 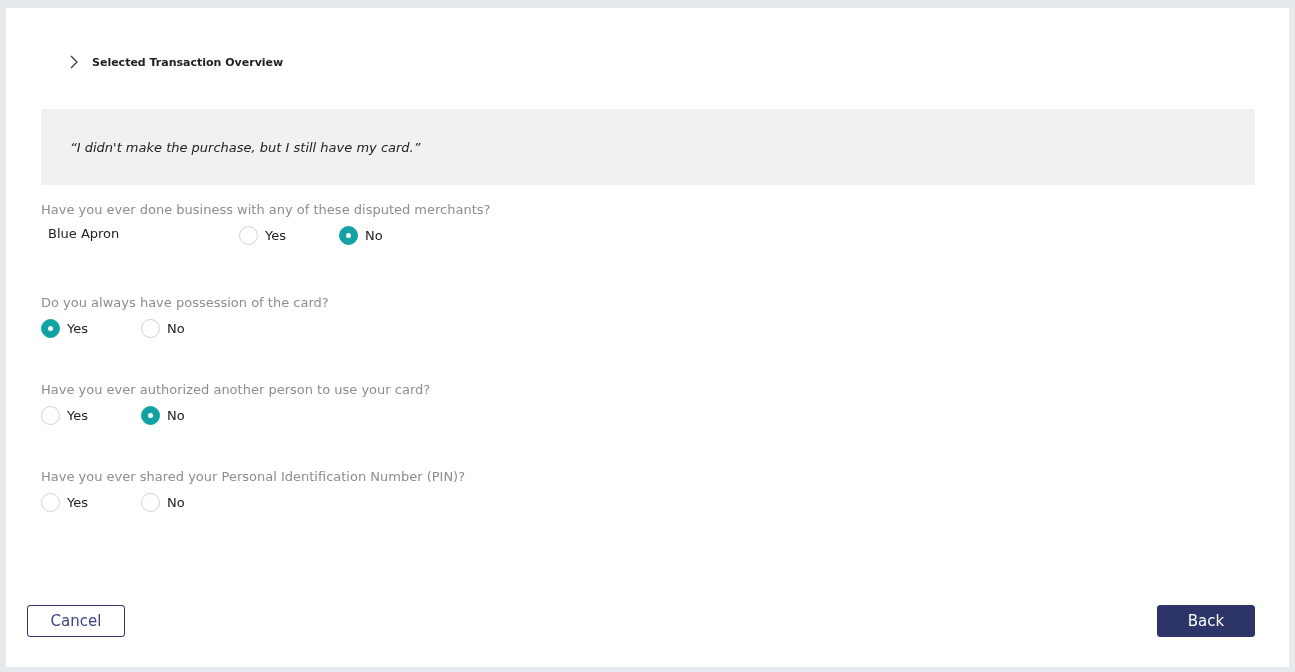 I want to click on merchant-name: Blue Apron, so click(x=84, y=233).